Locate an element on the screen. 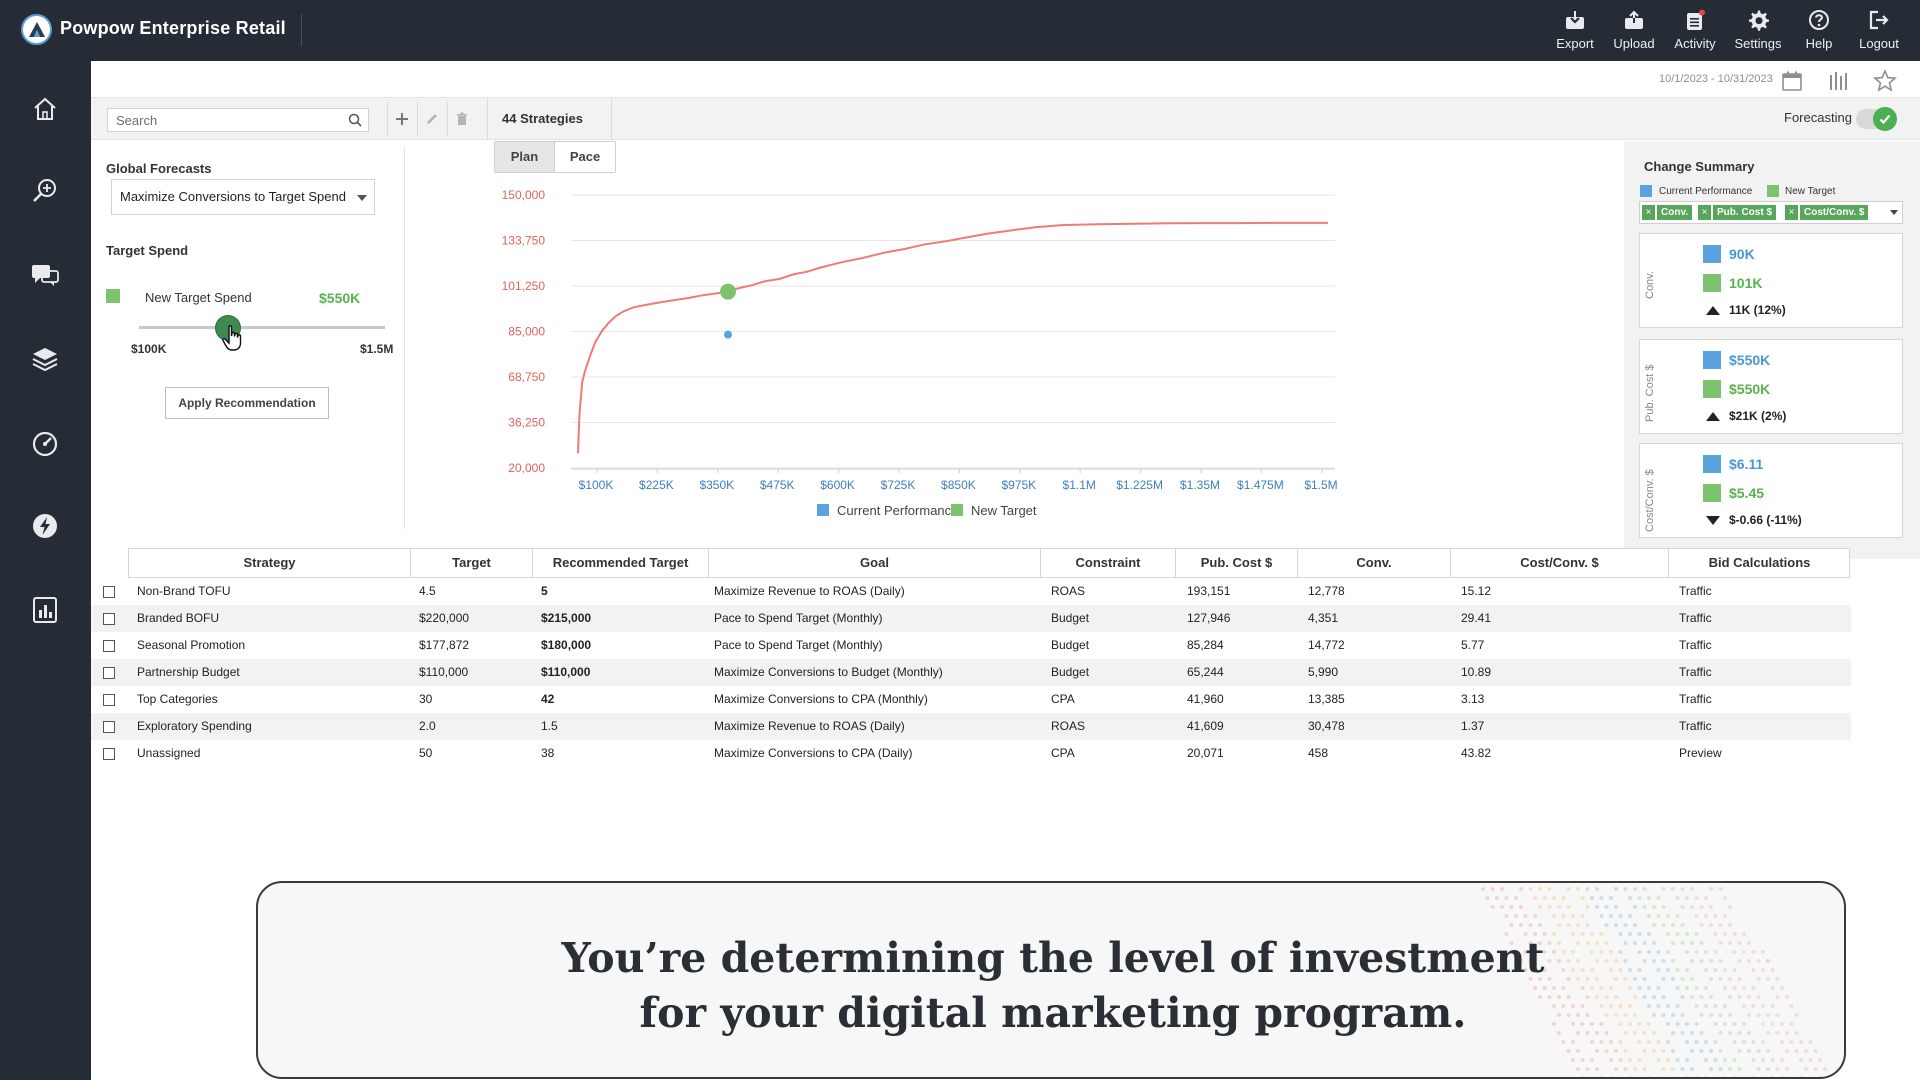 This screenshot has height=1080, width=1920. app-logo is located at coordinates (36, 29).